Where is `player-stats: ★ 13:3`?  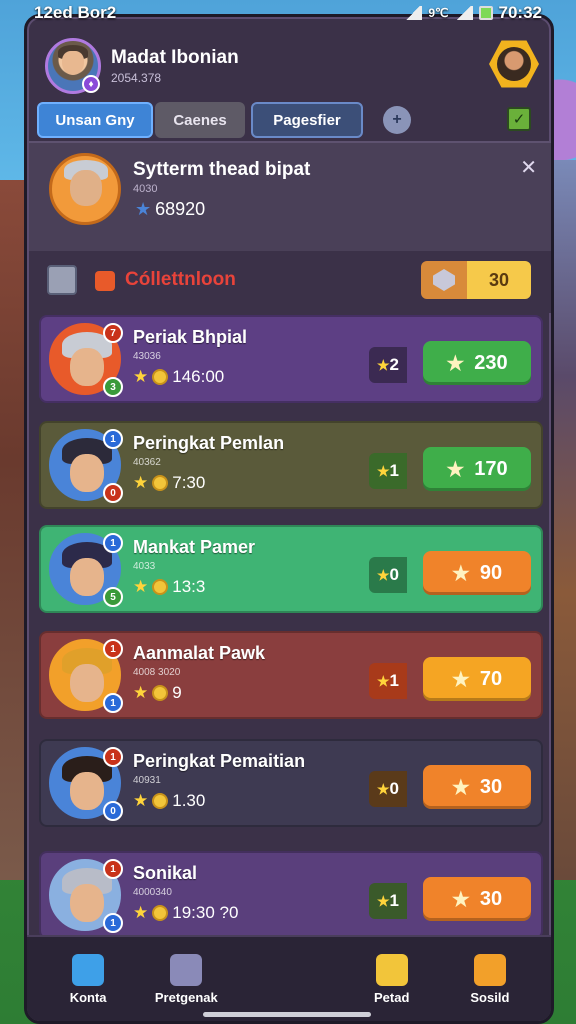 player-stats: ★ 13:3 is located at coordinates (169, 587).